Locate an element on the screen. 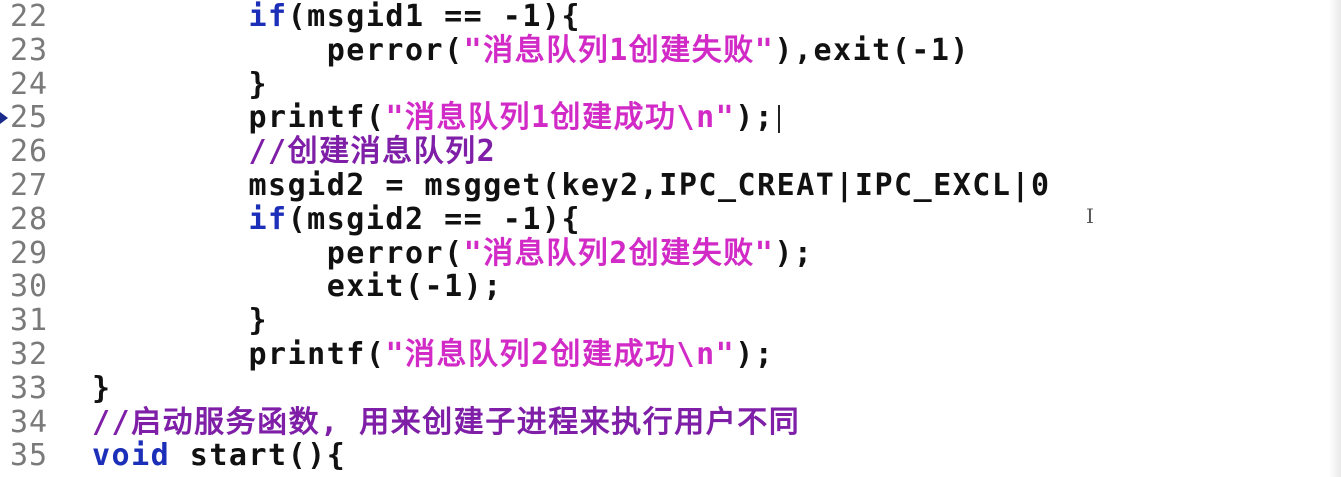  line-number: 24 is located at coordinates (29, 84).